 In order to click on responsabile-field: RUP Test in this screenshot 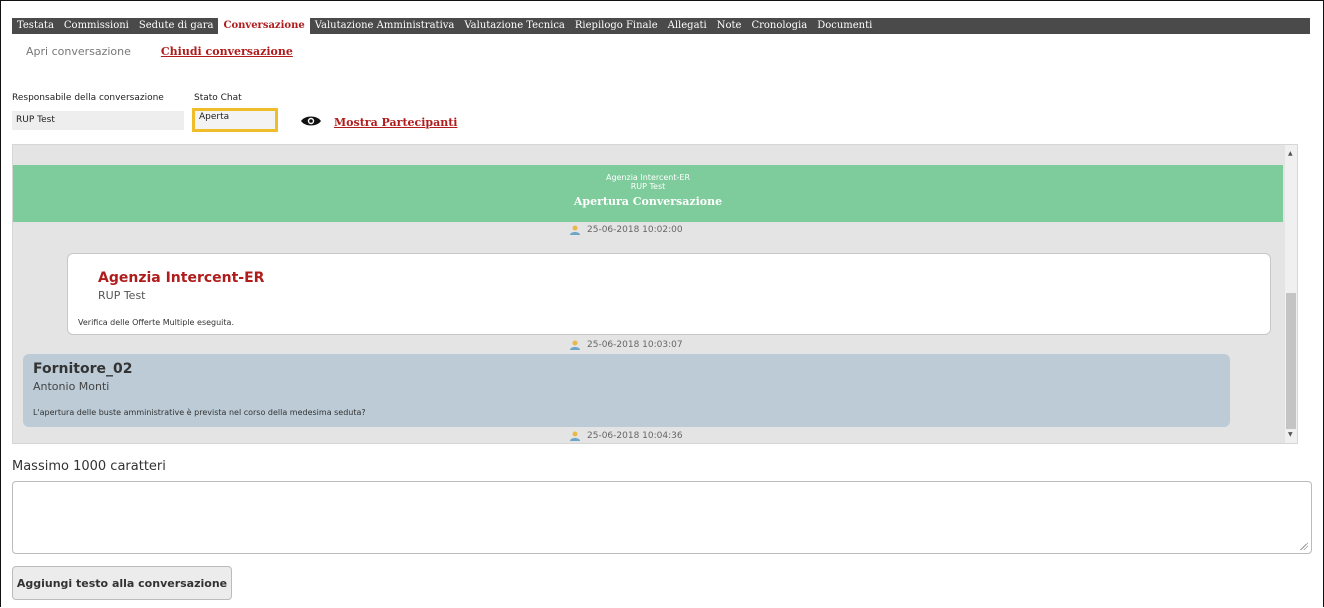, I will do `click(98, 120)`.